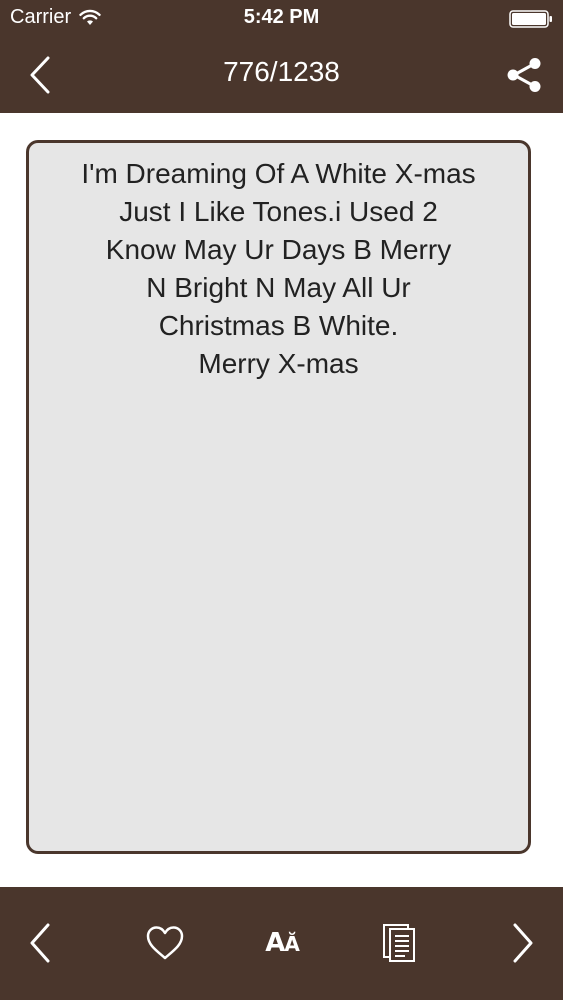 This screenshot has width=563, height=1000. I want to click on bottom-toolbar: AĂ, so click(281, 943).